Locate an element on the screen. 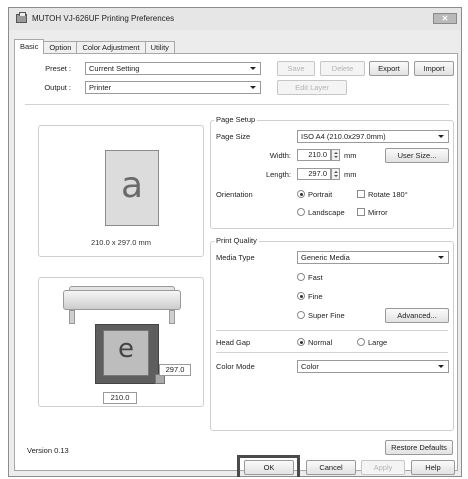  rotate-180-label: Rotate 180° is located at coordinates (388, 194).